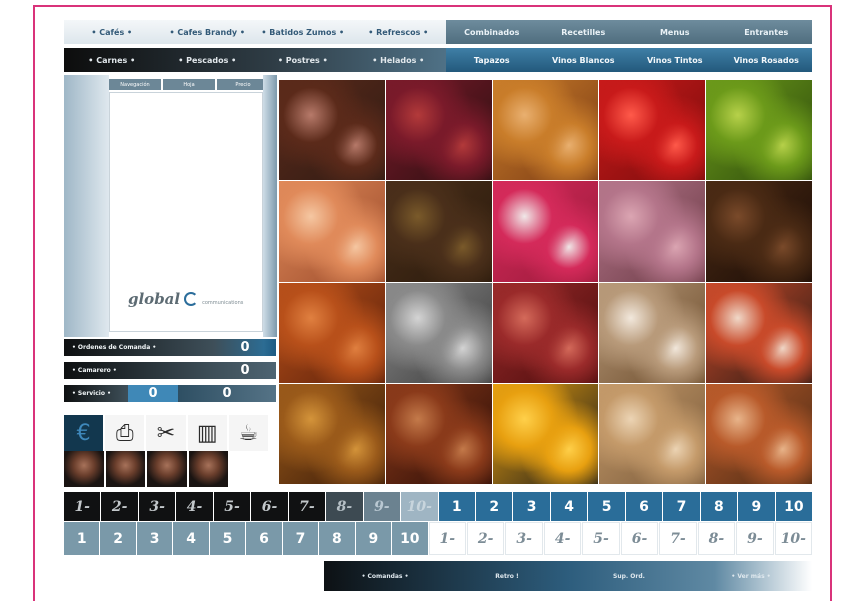  I want to click on menu-batidos-zumos: • Batidos Zumos •, so click(303, 32).